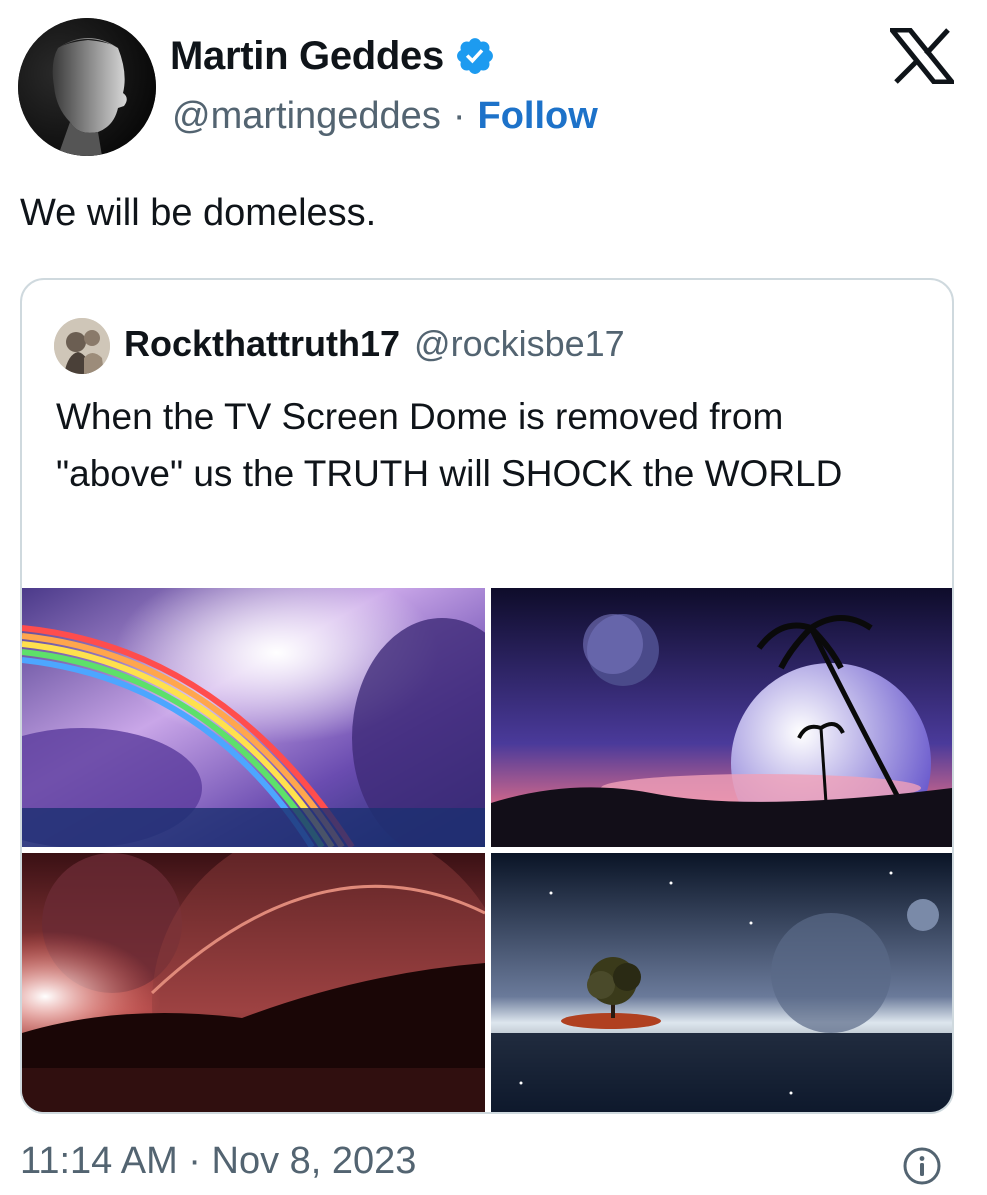 This screenshot has width=987, height=1195. Describe the element at coordinates (721, 717) in the screenshot. I see `planets-palm-beach-image` at that location.